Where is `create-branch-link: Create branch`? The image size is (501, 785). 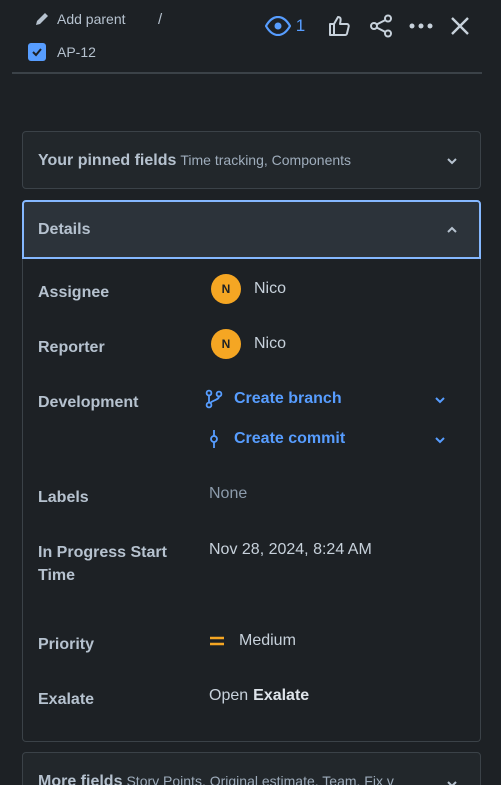 create-branch-link: Create branch is located at coordinates (273, 399).